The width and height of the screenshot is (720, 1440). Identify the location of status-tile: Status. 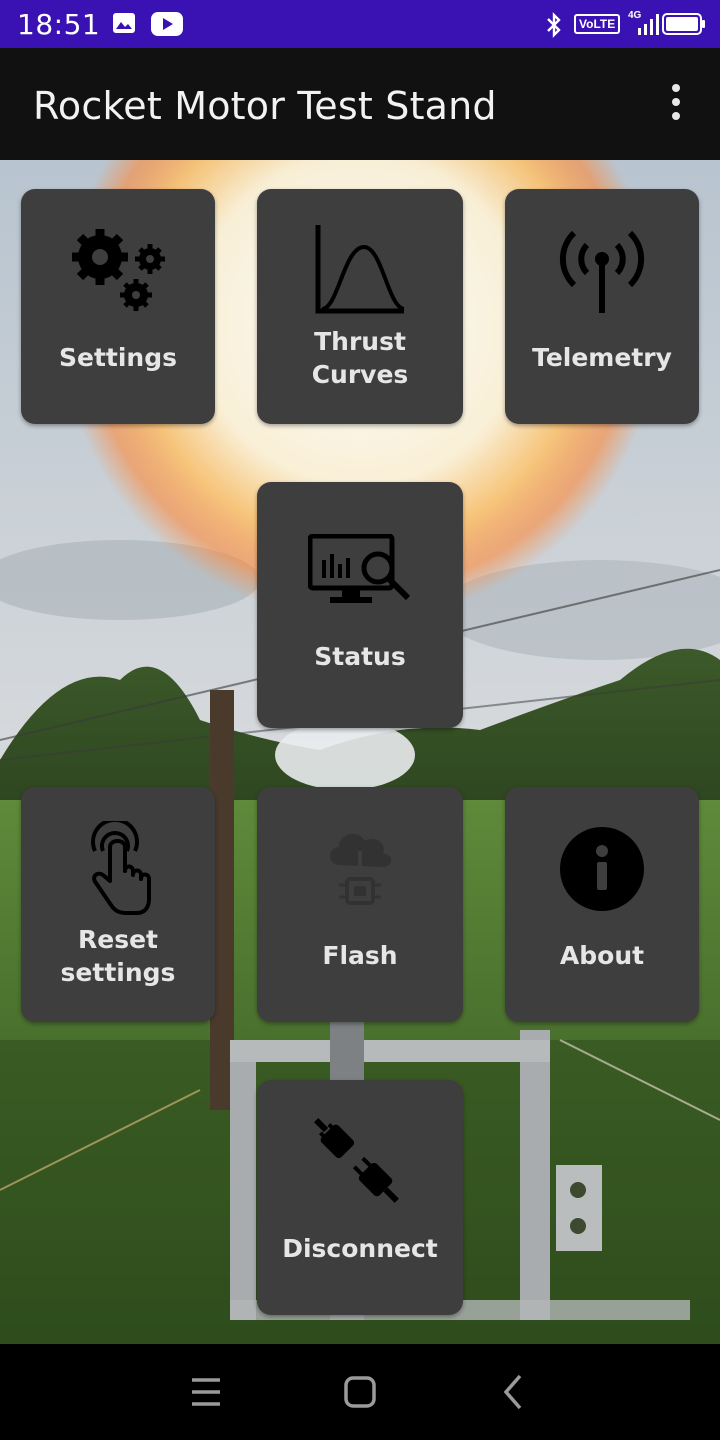
(360, 605).